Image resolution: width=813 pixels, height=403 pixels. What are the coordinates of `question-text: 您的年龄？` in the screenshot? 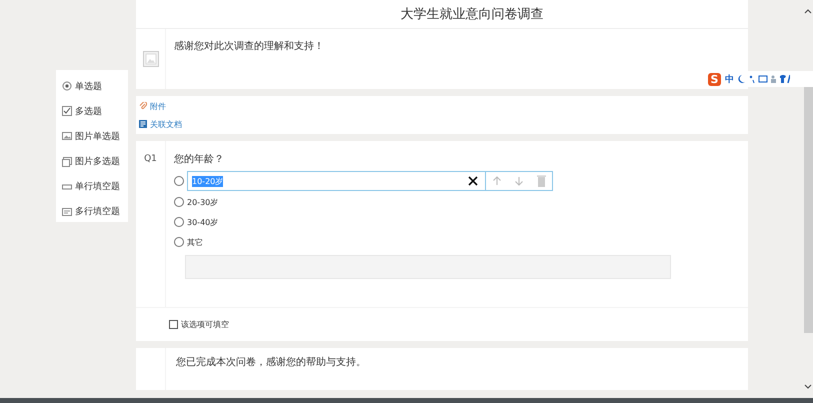 It's located at (199, 159).